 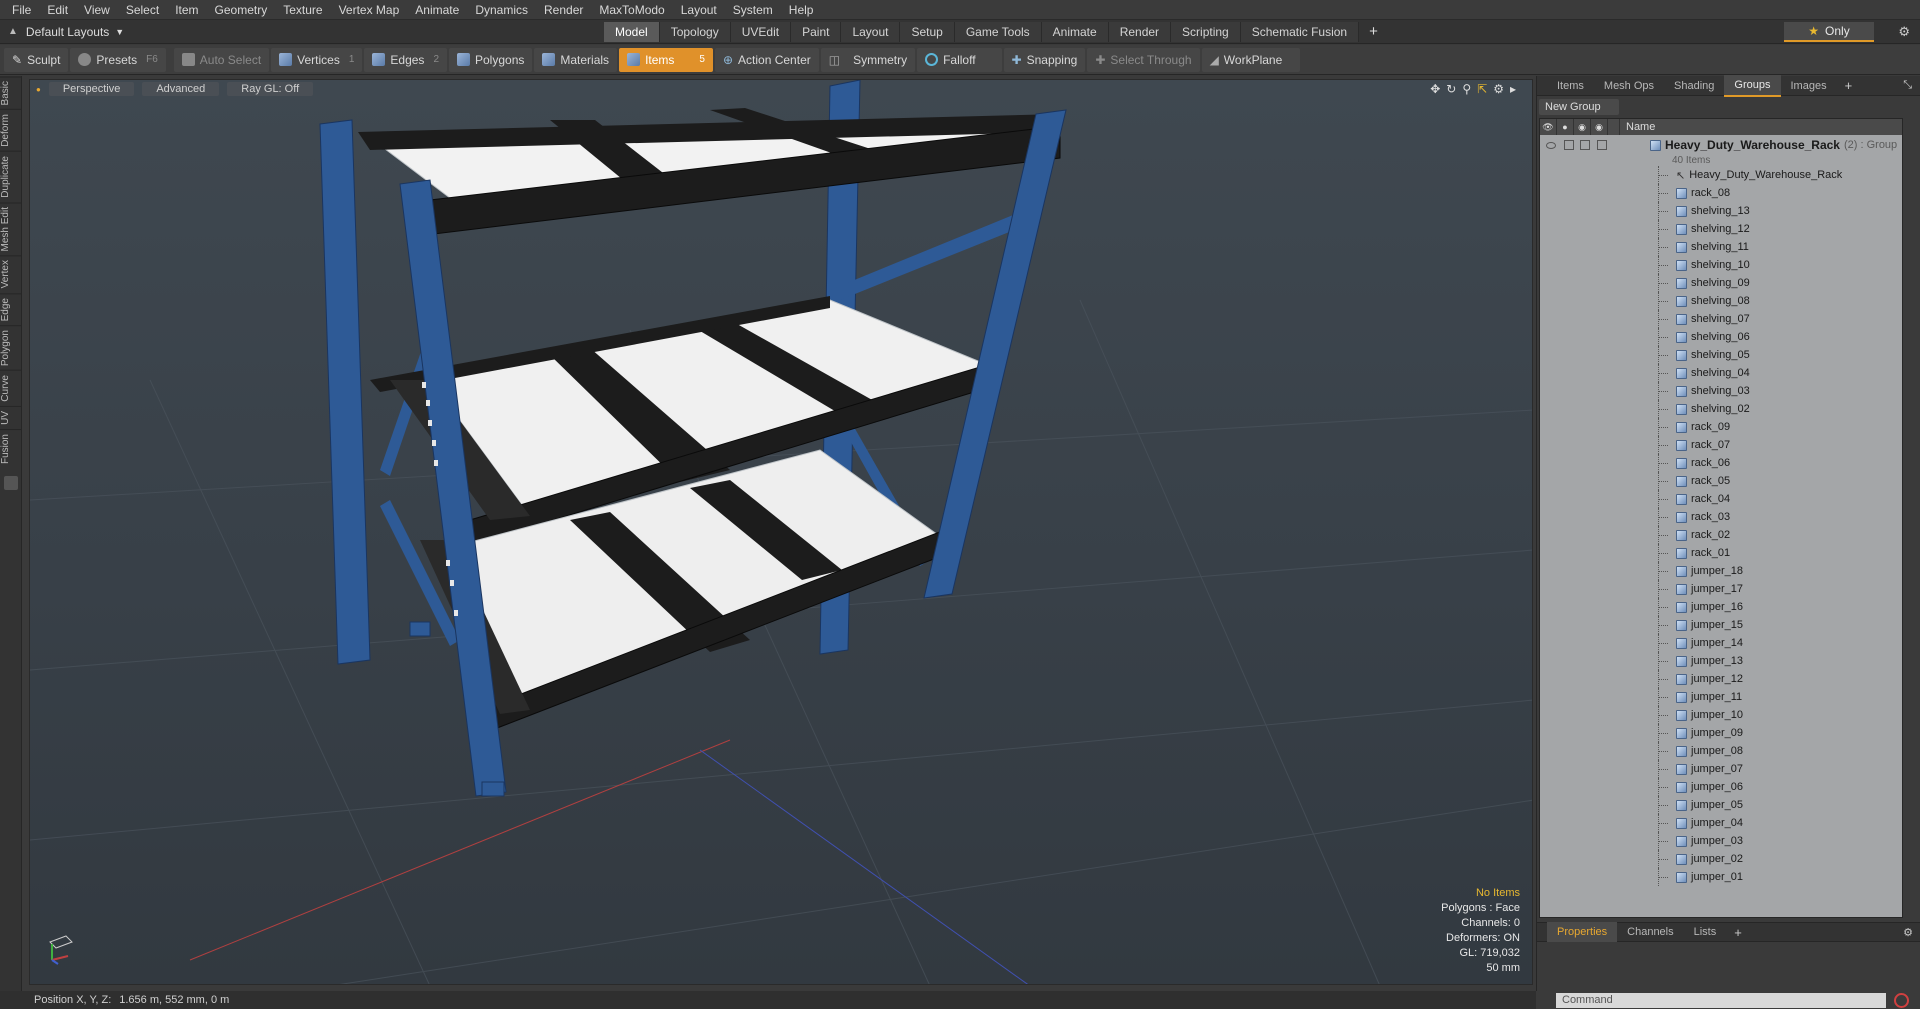 What do you see at coordinates (1721, 1000) in the screenshot?
I see `command-input: Command` at bounding box center [1721, 1000].